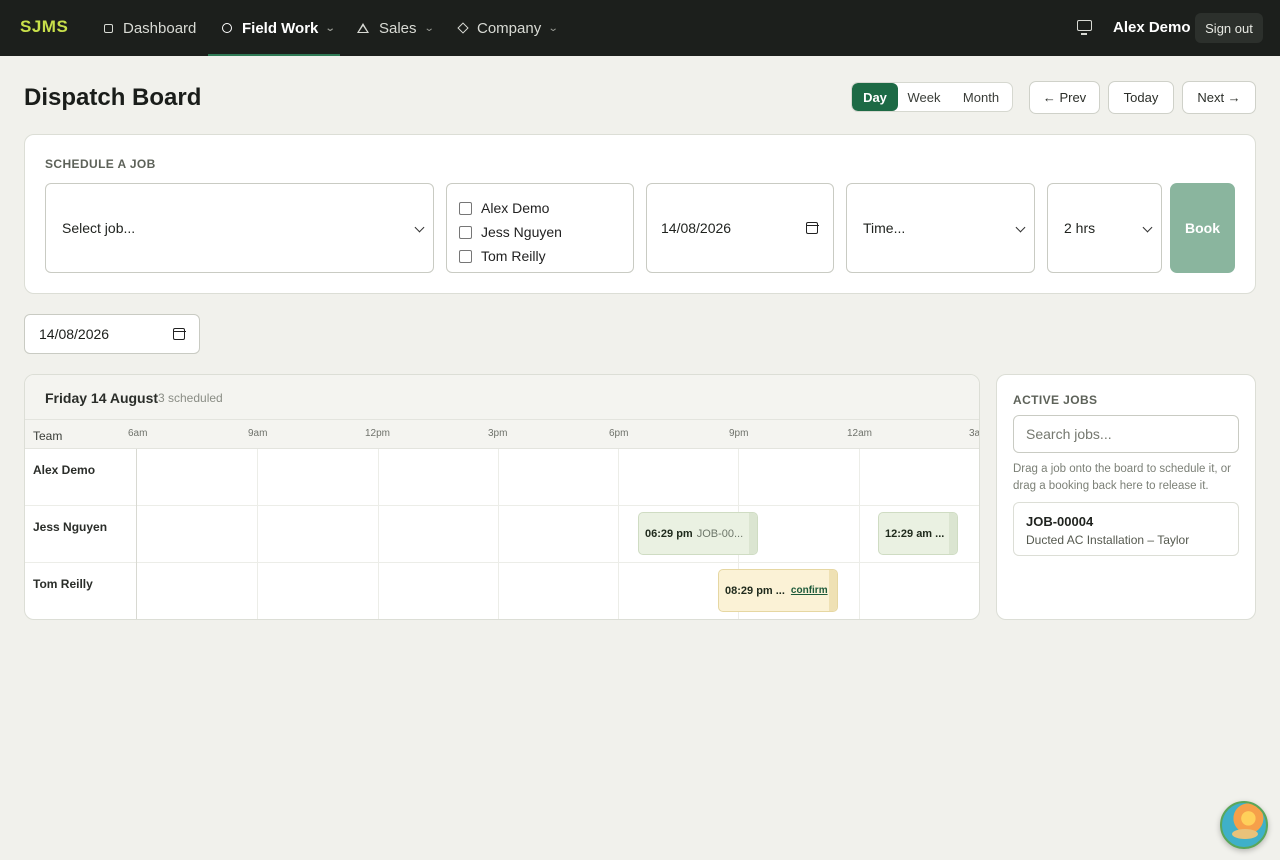 This screenshot has width=1280, height=860. What do you see at coordinates (74, 334) in the screenshot?
I see `board-date-value: 14/08/2026` at bounding box center [74, 334].